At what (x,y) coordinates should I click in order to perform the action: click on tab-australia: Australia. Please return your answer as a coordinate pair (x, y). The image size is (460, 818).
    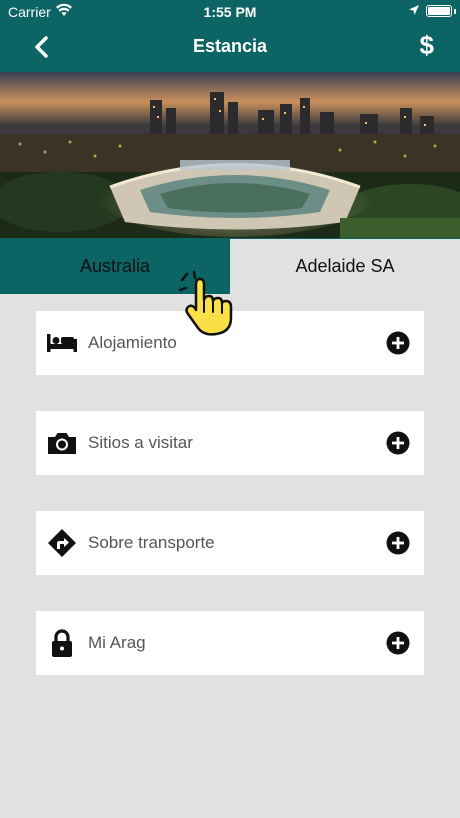
    Looking at the image, I should click on (115, 266).